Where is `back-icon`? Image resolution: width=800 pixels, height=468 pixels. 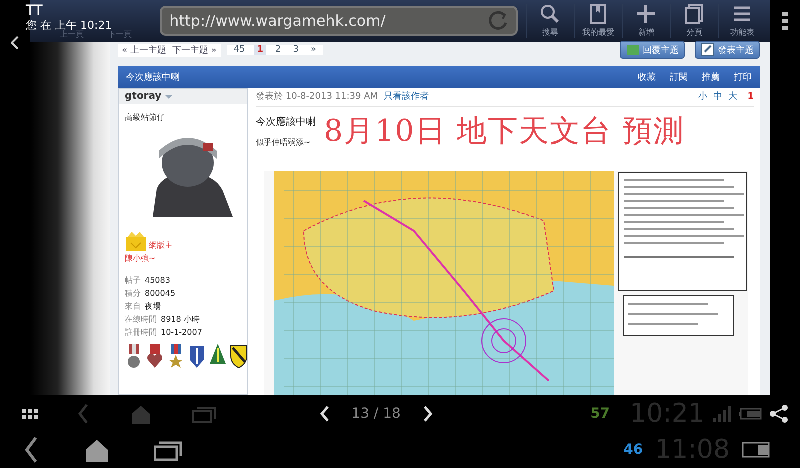
back-icon is located at coordinates (32, 450).